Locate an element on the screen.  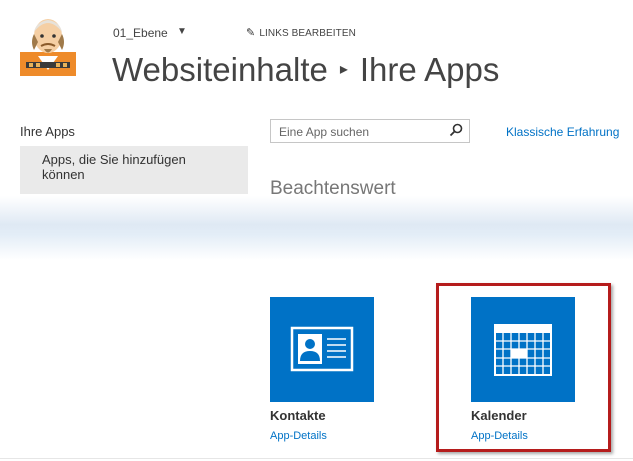
app-search-box is located at coordinates (370, 131).